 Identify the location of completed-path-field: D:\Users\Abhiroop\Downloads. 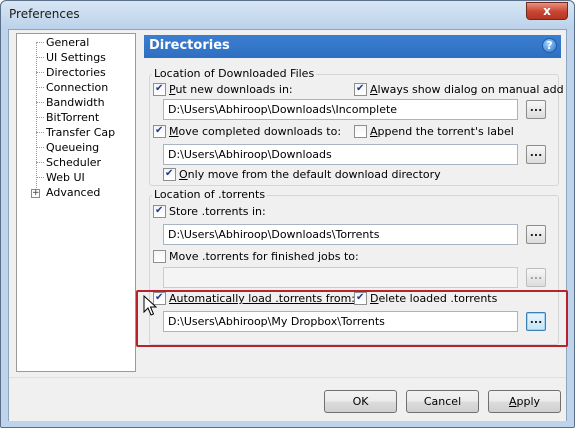
(340, 154).